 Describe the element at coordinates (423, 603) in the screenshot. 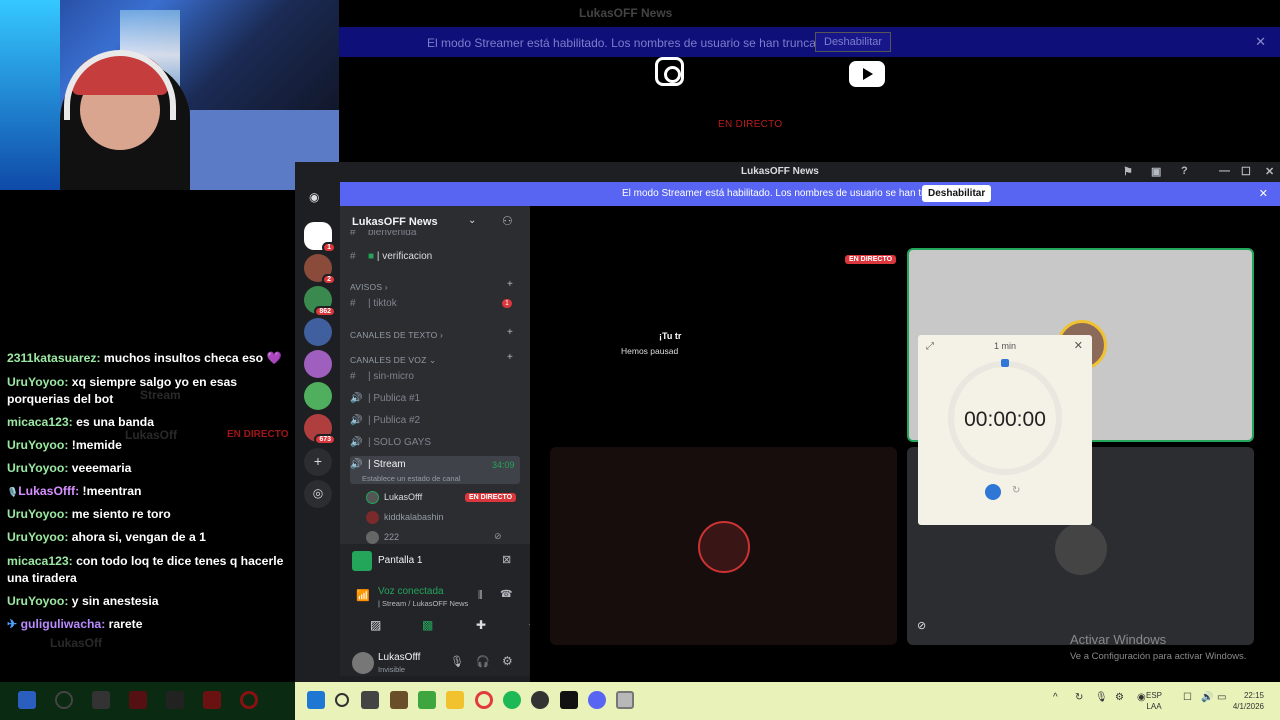

I see `voice-channel-path: | Stream / LukasOFF News` at that location.